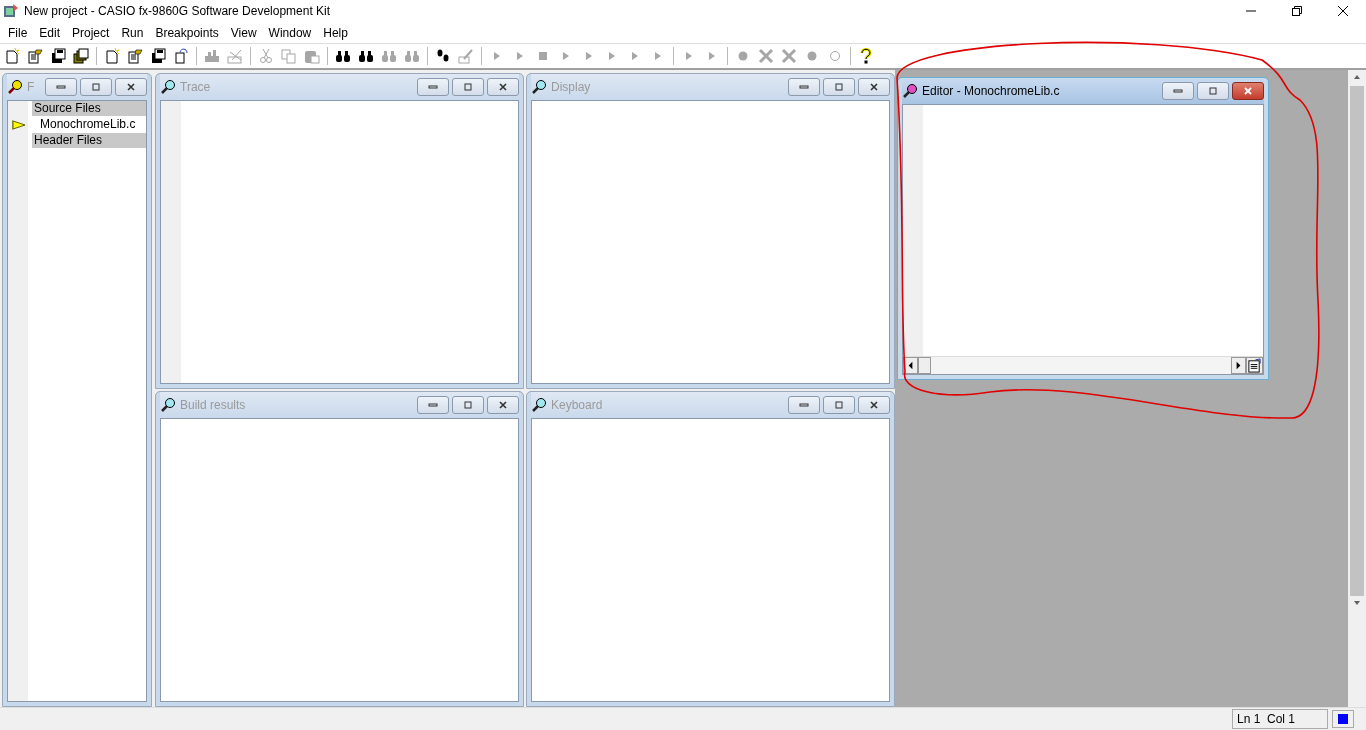  I want to click on menu-item: Edit, so click(50, 32).